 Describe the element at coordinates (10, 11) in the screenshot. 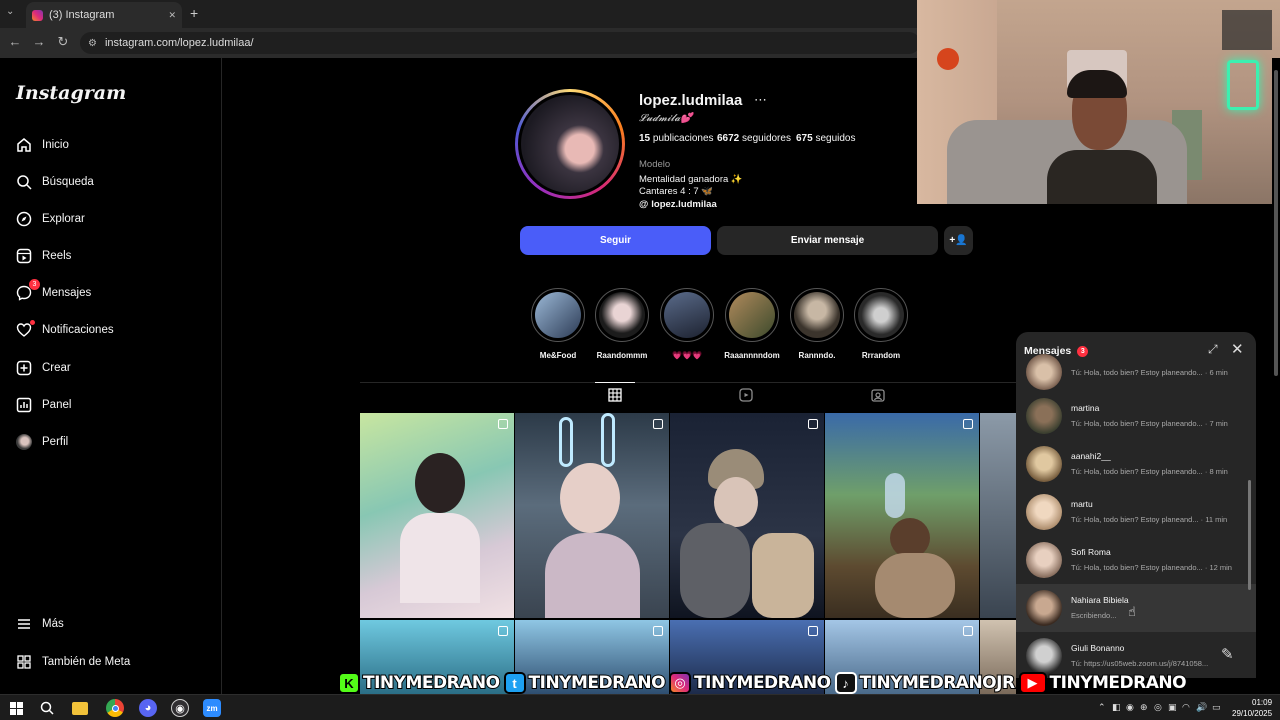

I see `tab-list-dropdown-icon: ⌄` at that location.